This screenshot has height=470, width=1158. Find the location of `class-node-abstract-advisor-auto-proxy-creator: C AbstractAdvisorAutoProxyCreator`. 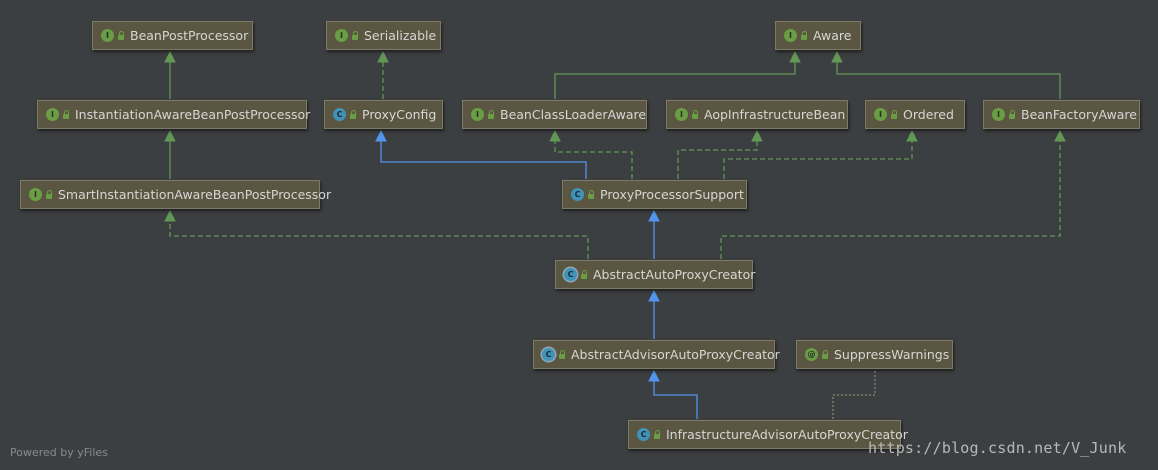

class-node-abstract-advisor-auto-proxy-creator: C AbstractAdvisorAutoProxyCreator is located at coordinates (656, 354).